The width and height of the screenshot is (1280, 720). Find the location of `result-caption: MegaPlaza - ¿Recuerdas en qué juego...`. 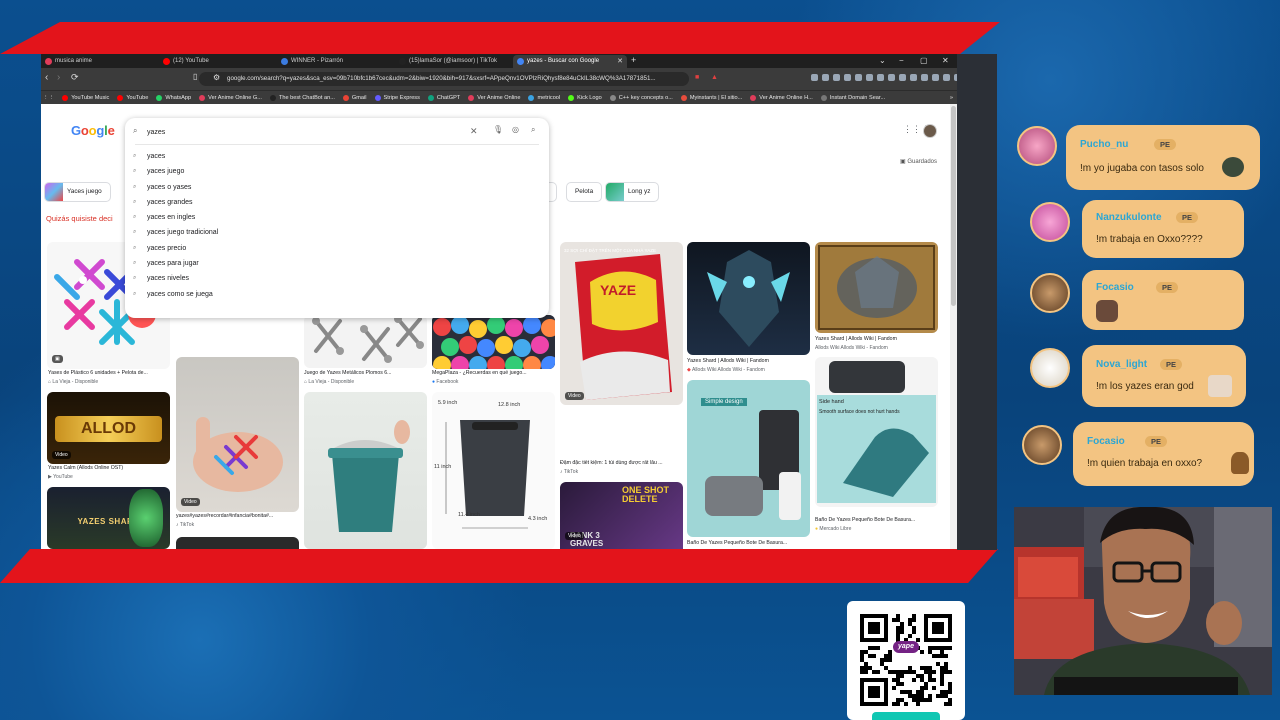

result-caption: MegaPlaza - ¿Recuerdas en qué juego... is located at coordinates (493, 373).